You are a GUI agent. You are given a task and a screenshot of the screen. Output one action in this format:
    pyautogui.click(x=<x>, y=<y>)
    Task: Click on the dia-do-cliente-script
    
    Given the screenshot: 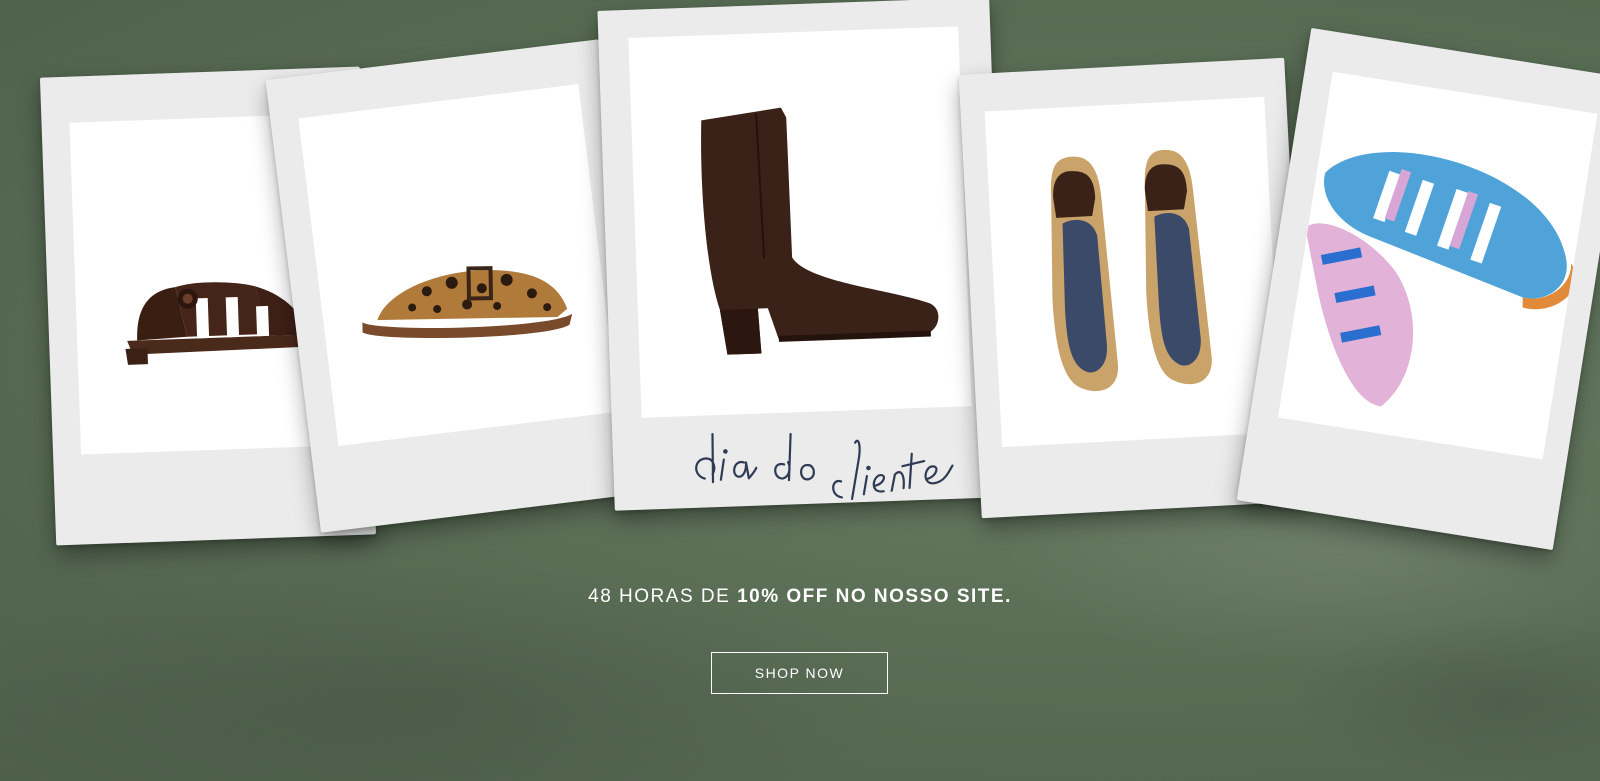 What is the action you would take?
    pyautogui.click(x=829, y=460)
    